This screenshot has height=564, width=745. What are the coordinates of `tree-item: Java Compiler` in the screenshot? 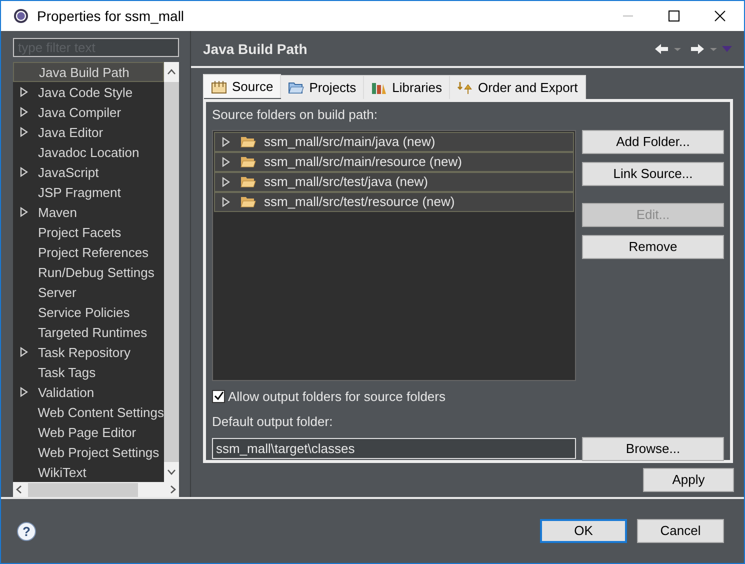 It's located at (88, 112).